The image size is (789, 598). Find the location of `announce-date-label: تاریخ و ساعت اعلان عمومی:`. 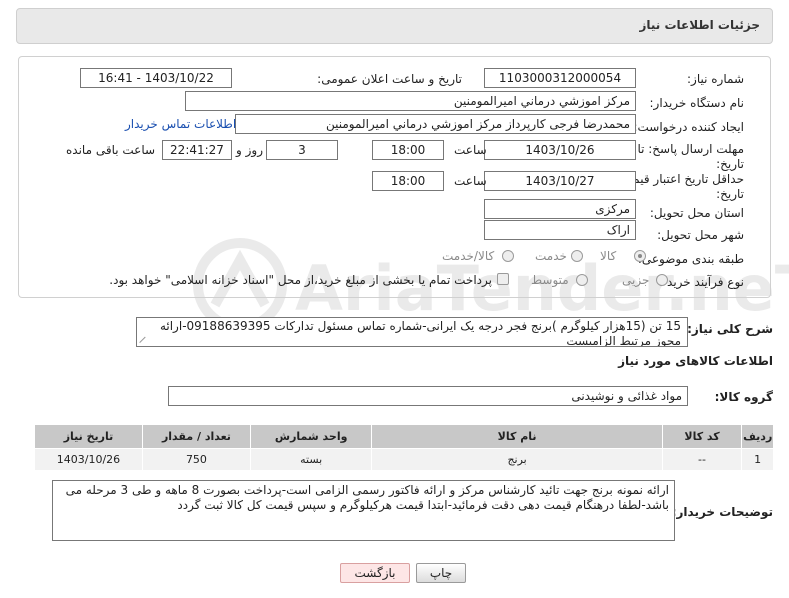

announce-date-label: تاریخ و ساعت اعلان عمومی: is located at coordinates (389, 79).